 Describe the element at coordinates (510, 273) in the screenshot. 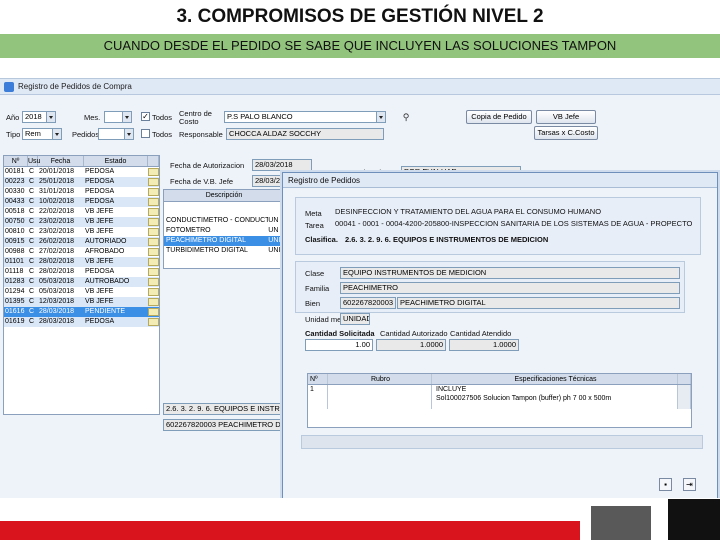

I see `clase-field: EQUIPO INSTRUMENTOS DE MEDICION` at that location.